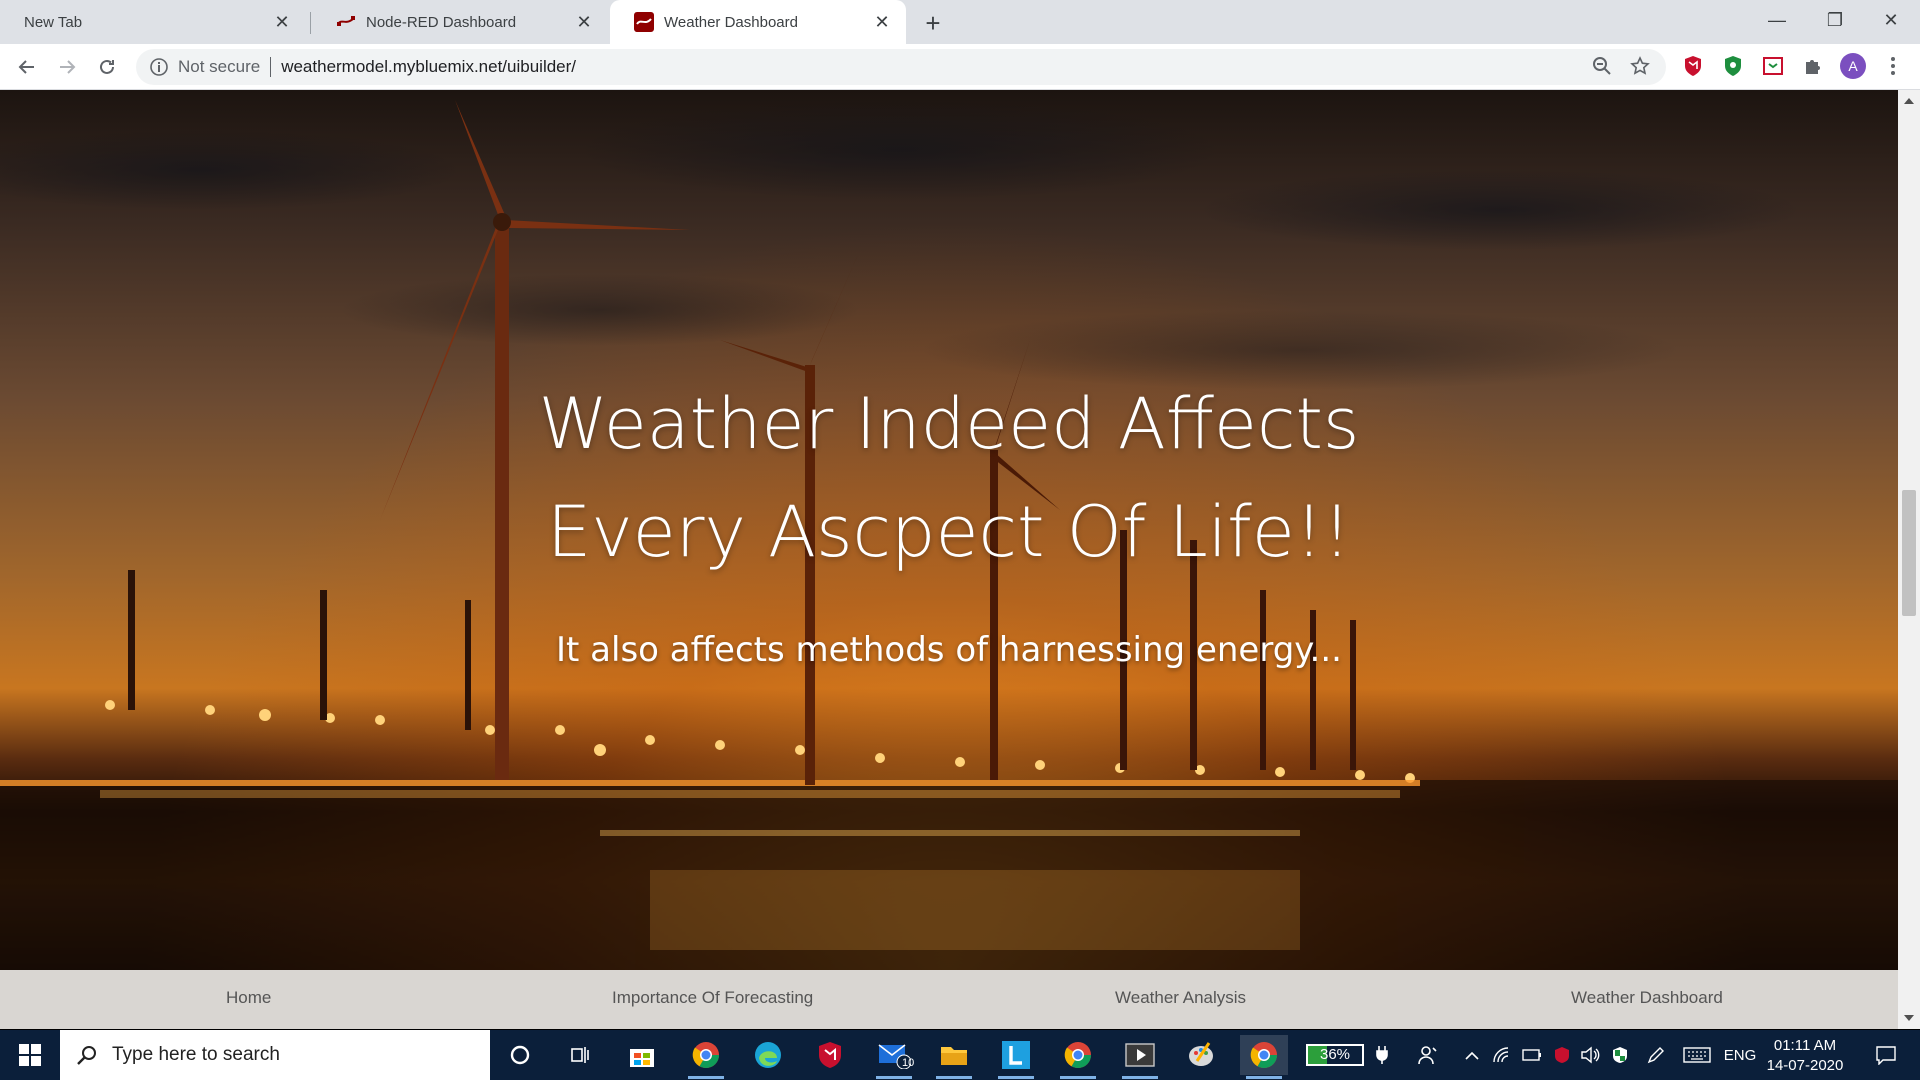  Describe the element at coordinates (1640, 66) in the screenshot. I see `star-icon` at that location.